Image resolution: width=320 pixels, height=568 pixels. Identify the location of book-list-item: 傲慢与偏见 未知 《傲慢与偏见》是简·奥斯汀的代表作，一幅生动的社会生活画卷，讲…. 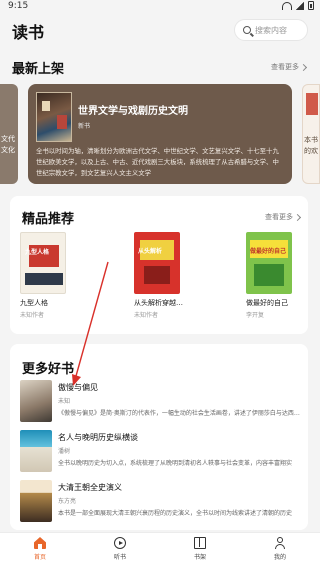
(160, 402).